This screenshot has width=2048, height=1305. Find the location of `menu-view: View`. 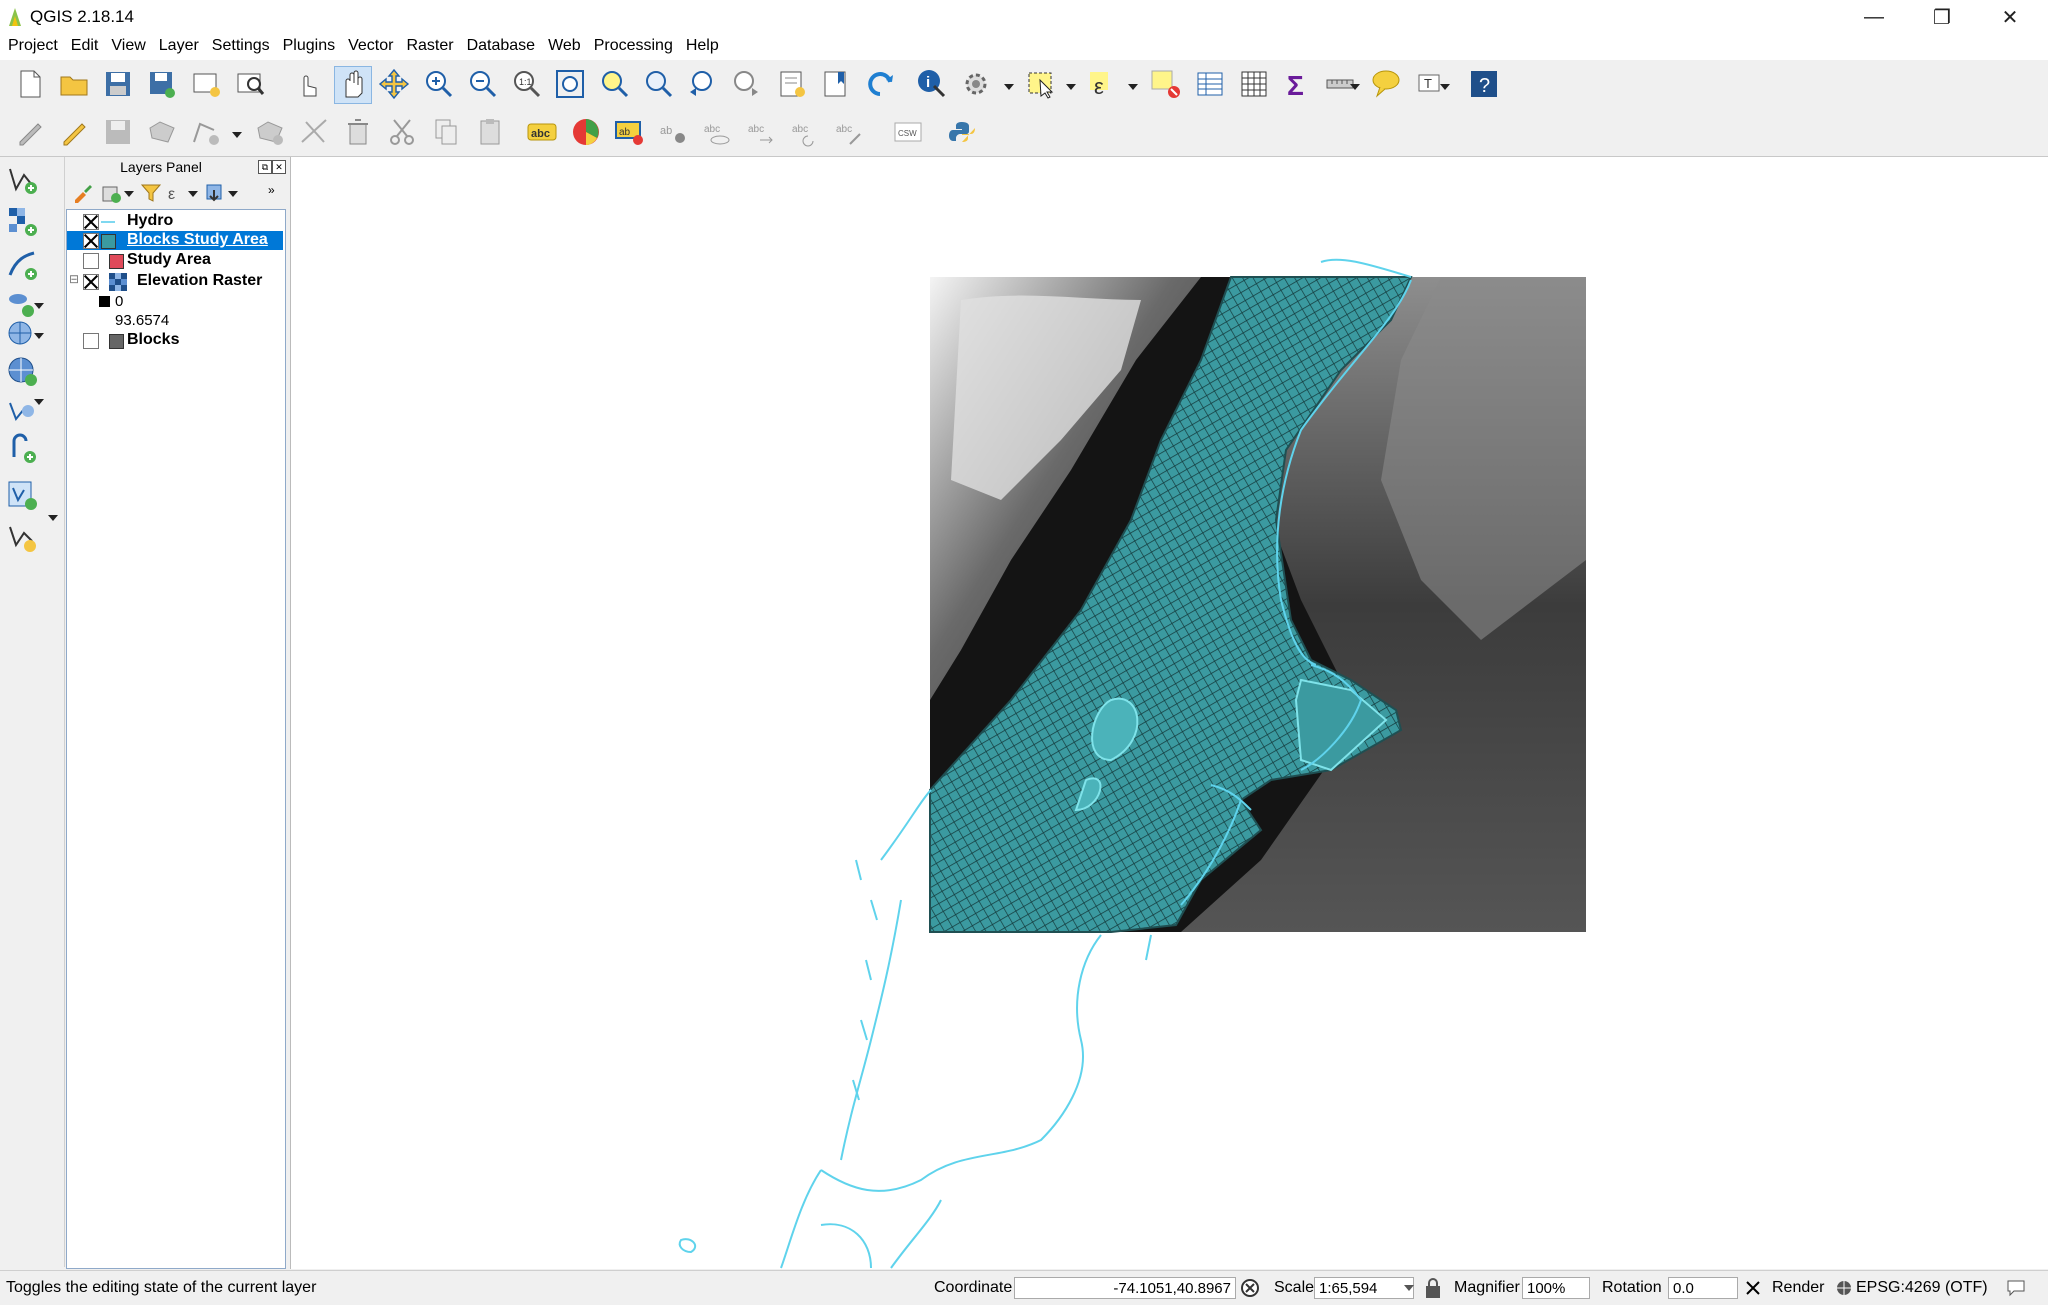

menu-view: View is located at coordinates (126, 44).